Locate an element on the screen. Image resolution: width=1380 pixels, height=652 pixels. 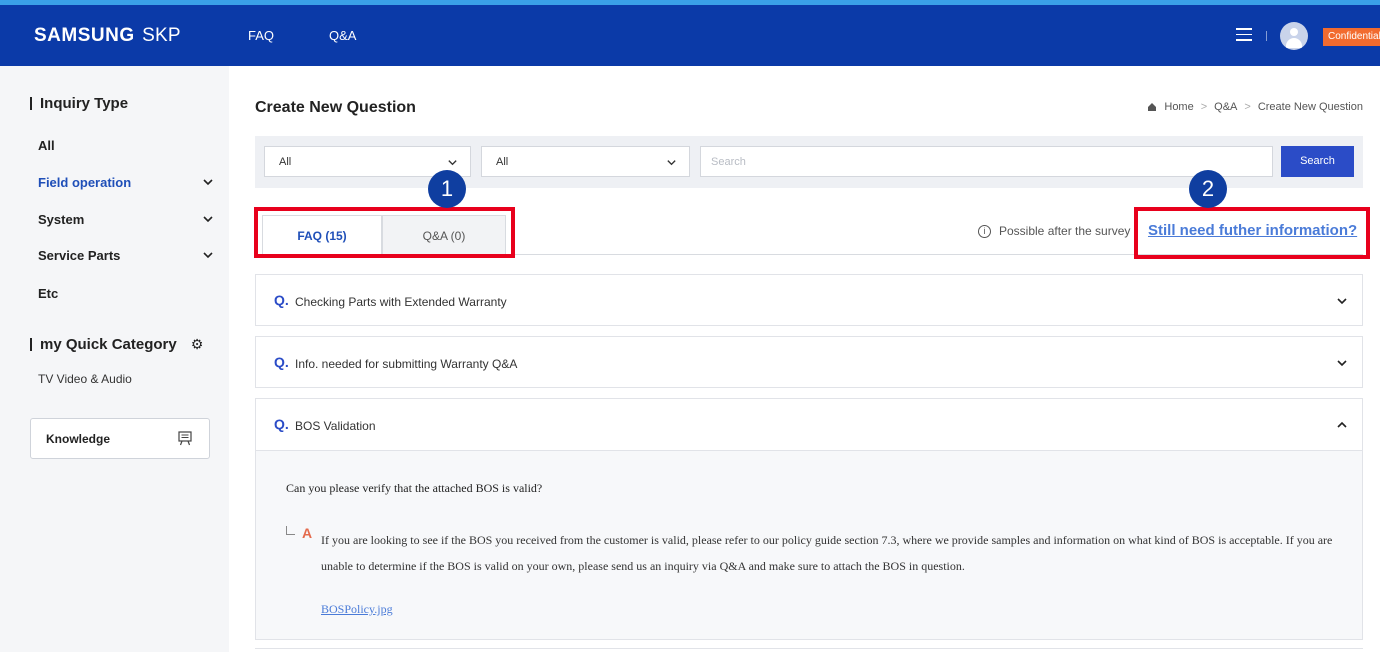
samsung-skp-logo: SAMSUNG SKP is located at coordinates (107, 36).